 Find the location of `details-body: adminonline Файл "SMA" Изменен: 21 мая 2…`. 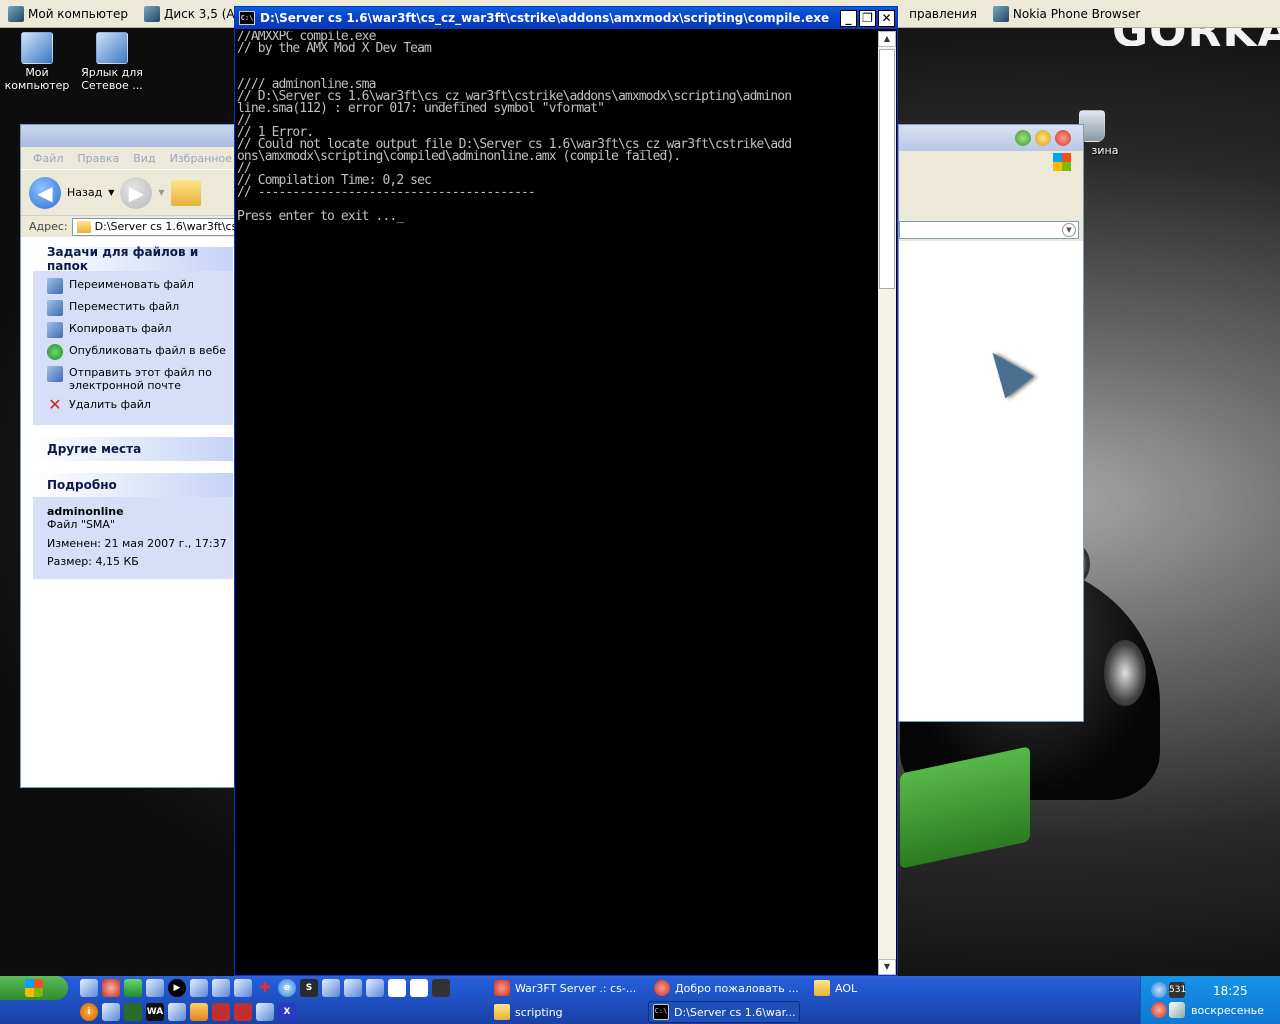

details-body: adminonline Файл "SMA" Изменен: 21 мая 2… is located at coordinates (133, 538).